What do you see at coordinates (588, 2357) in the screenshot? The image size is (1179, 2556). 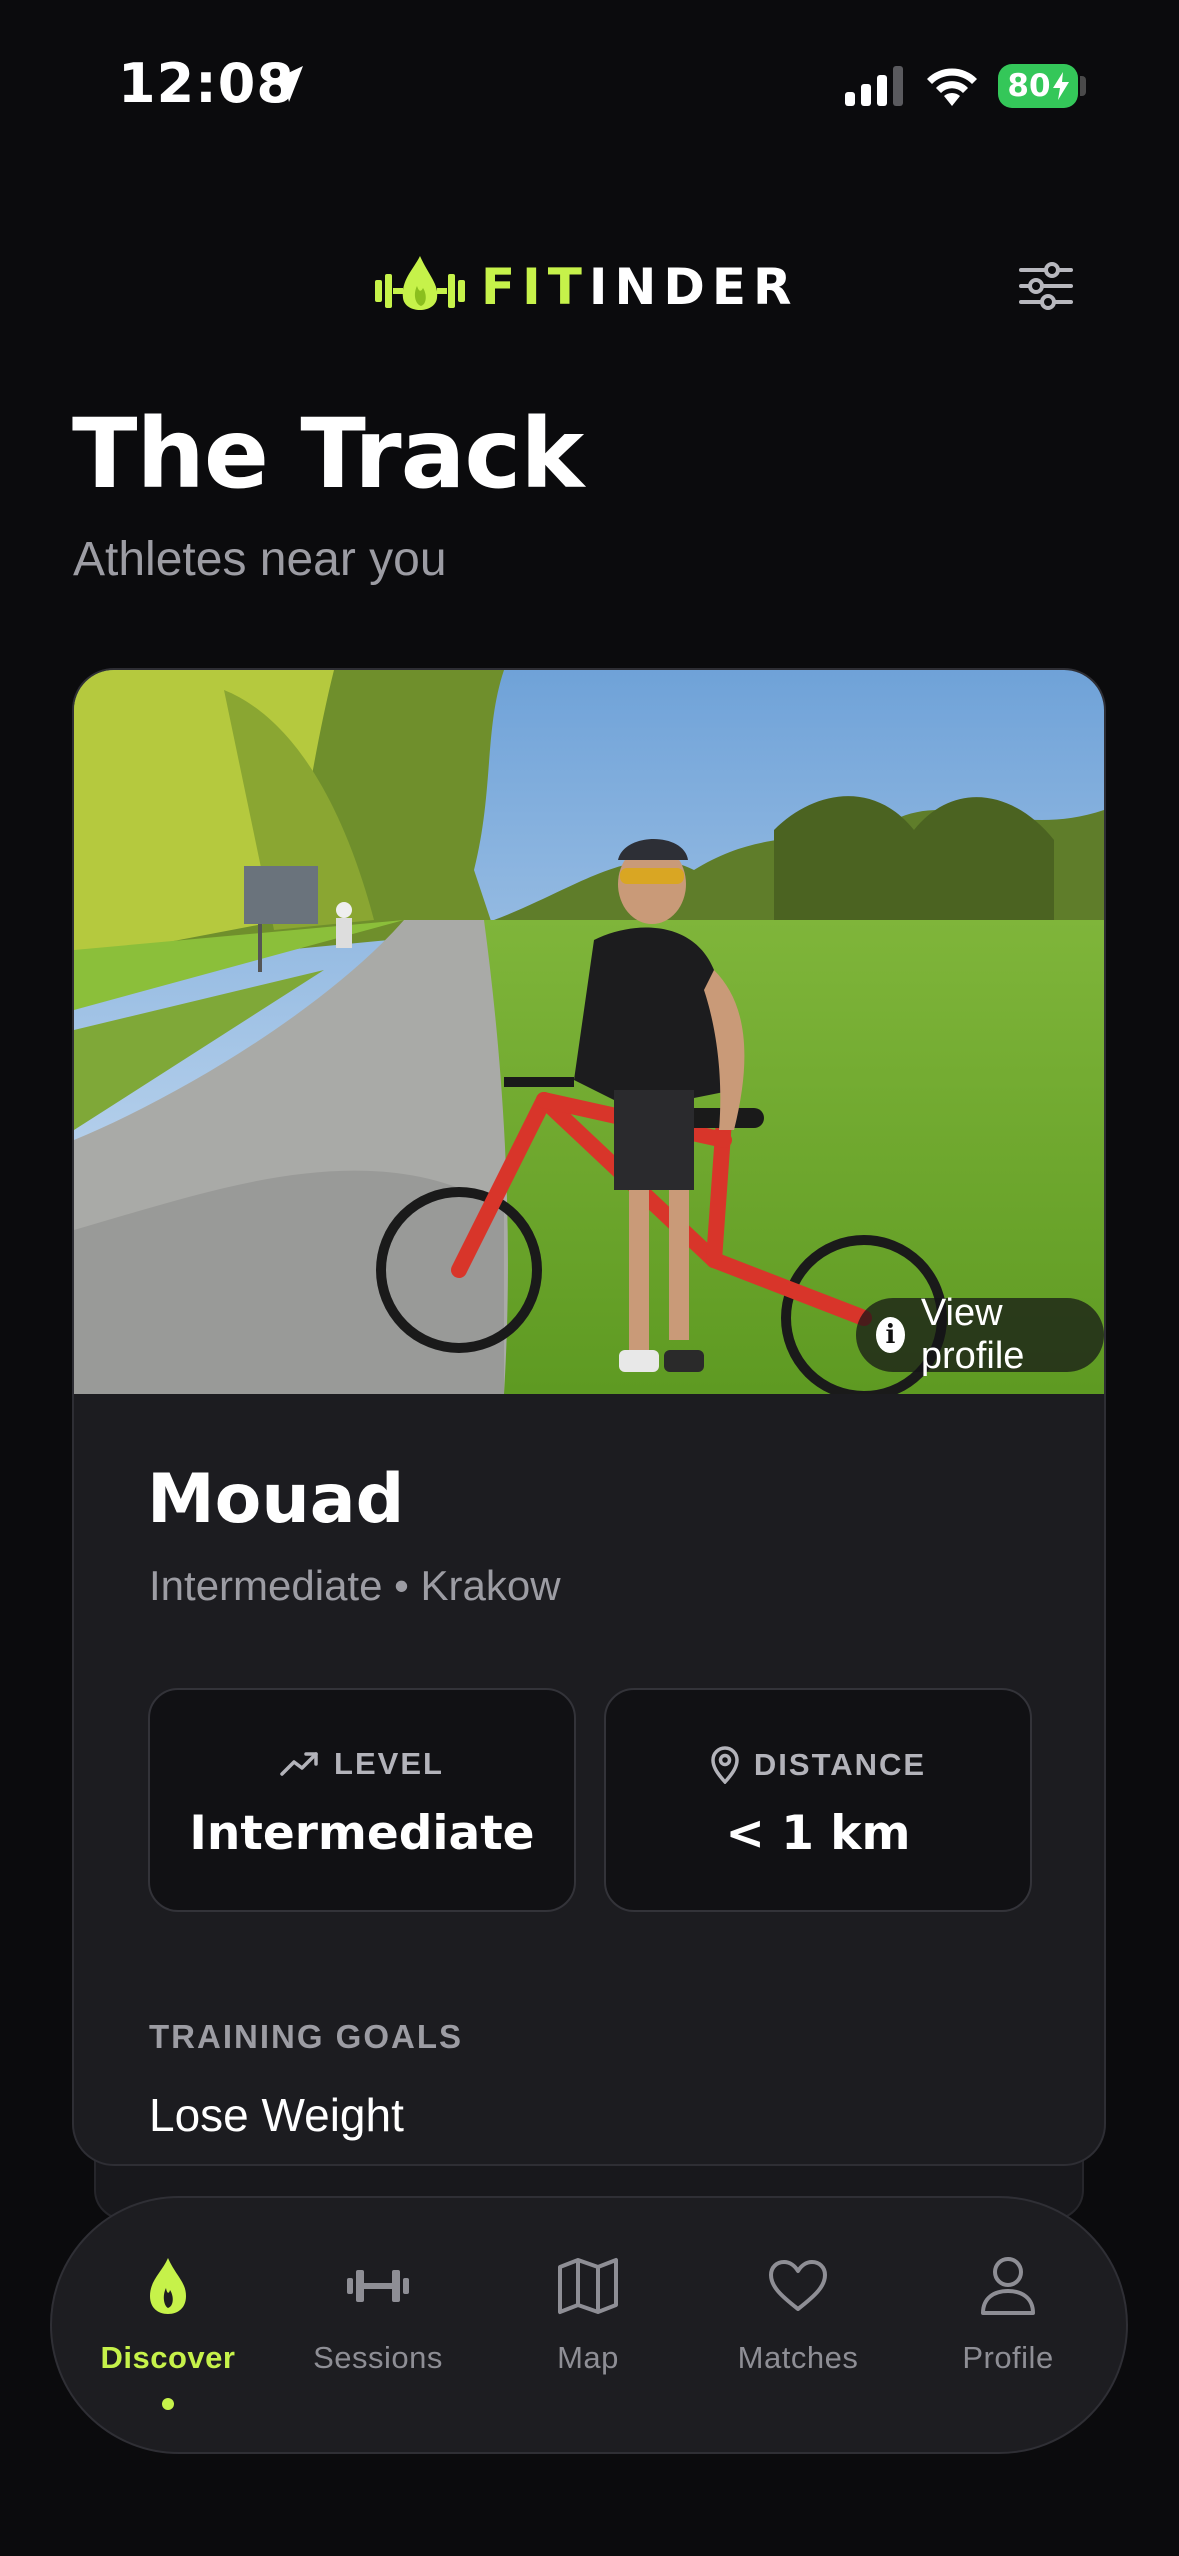 I see `nav-label-map: Map` at bounding box center [588, 2357].